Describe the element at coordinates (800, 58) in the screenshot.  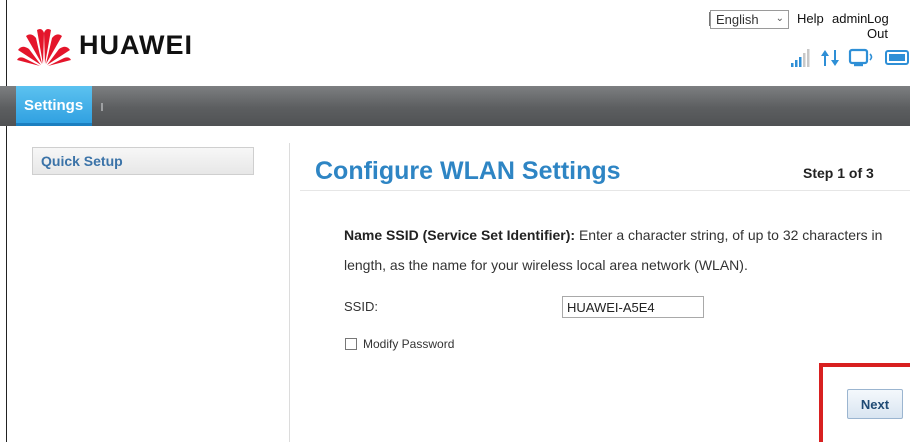
I see `signal-icon` at that location.